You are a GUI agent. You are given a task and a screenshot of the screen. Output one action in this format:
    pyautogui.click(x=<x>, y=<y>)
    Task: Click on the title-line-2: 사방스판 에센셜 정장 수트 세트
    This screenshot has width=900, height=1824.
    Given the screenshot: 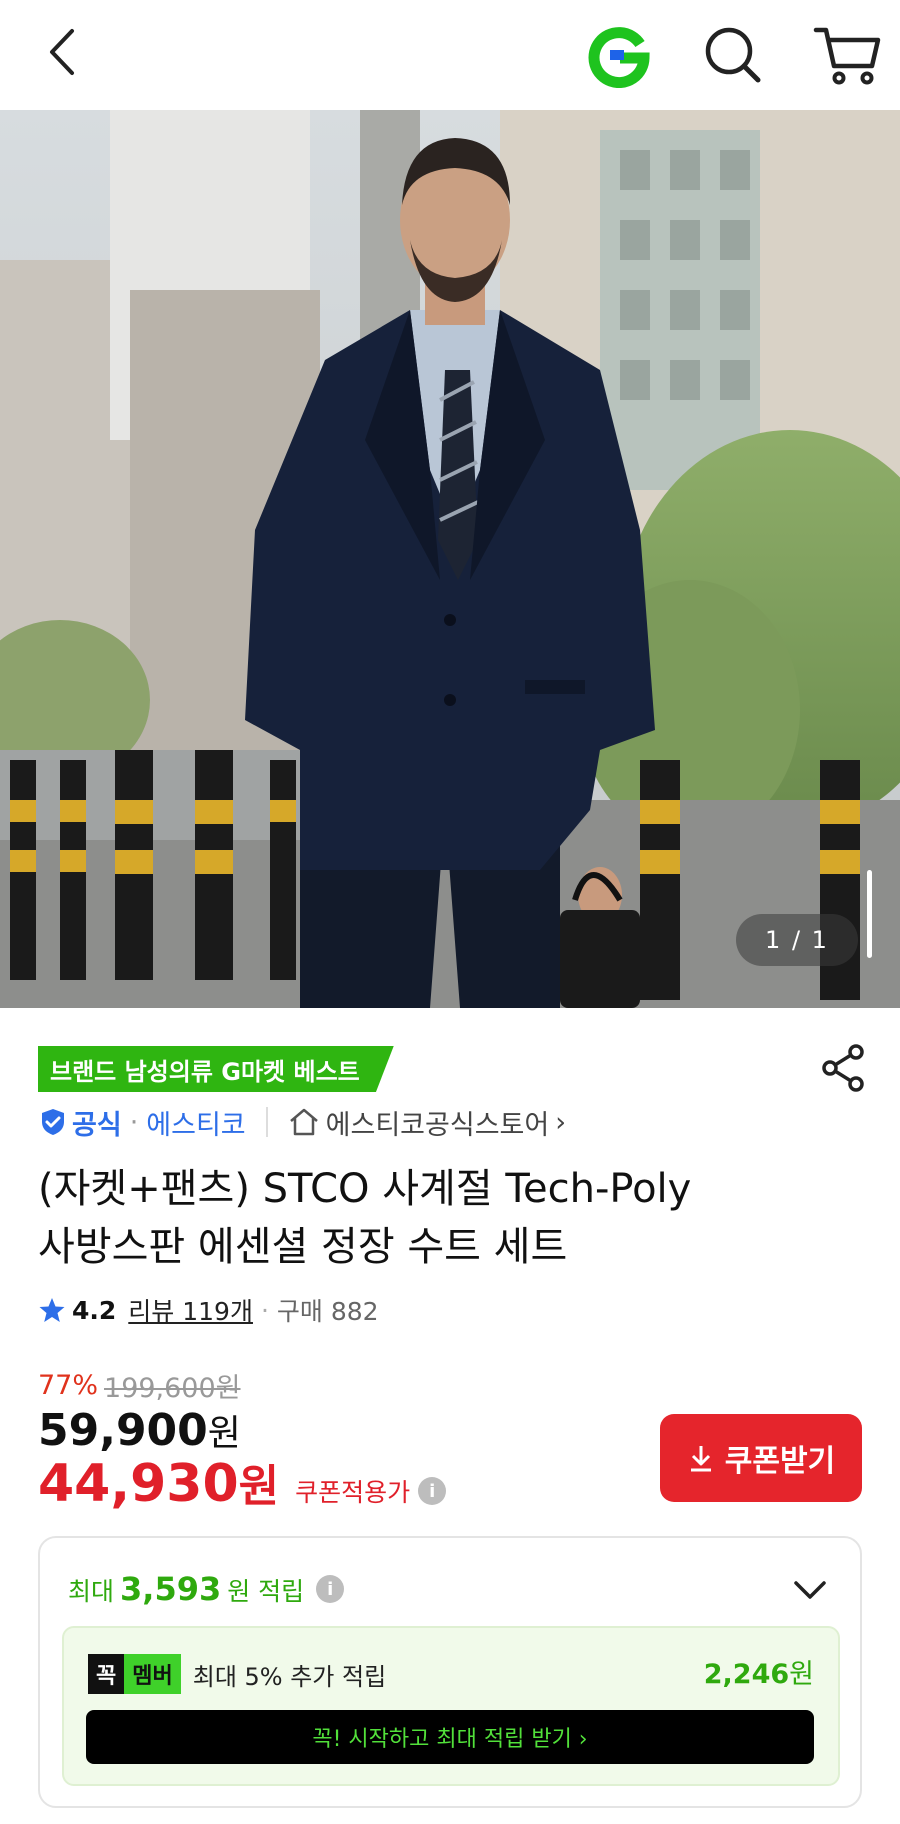 What is the action you would take?
    pyautogui.click(x=303, y=1247)
    